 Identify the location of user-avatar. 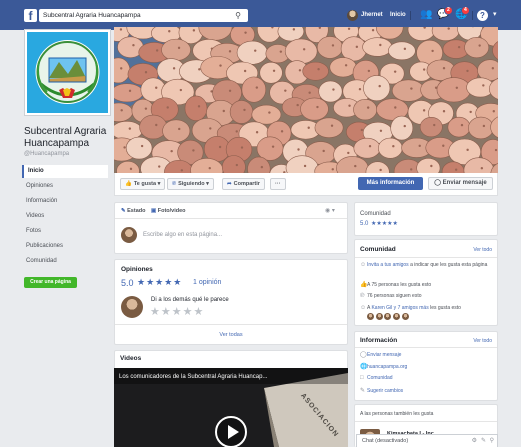
(352, 15).